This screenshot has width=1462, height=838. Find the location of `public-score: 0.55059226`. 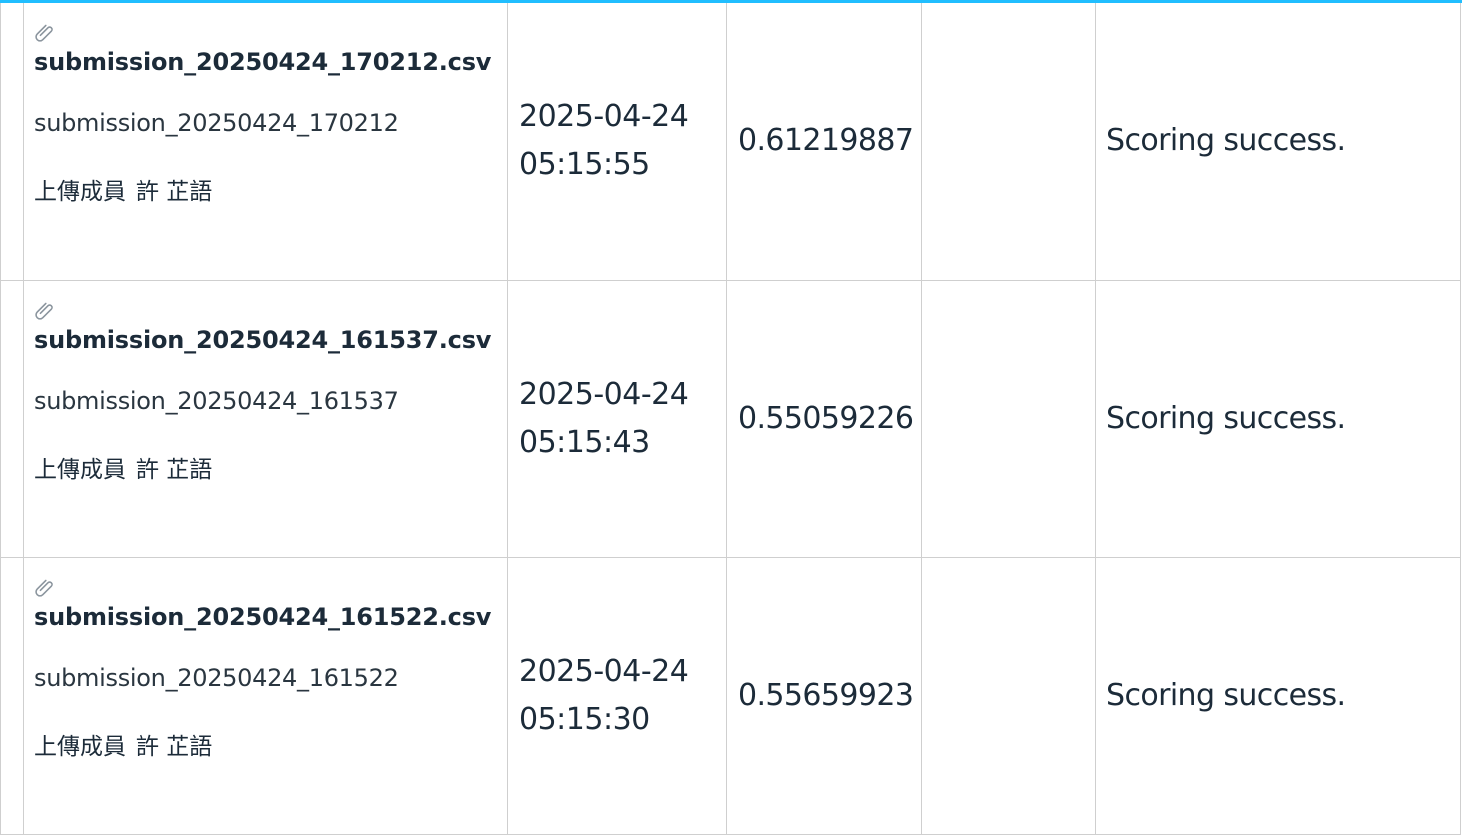

public-score: 0.55059226 is located at coordinates (826, 418).